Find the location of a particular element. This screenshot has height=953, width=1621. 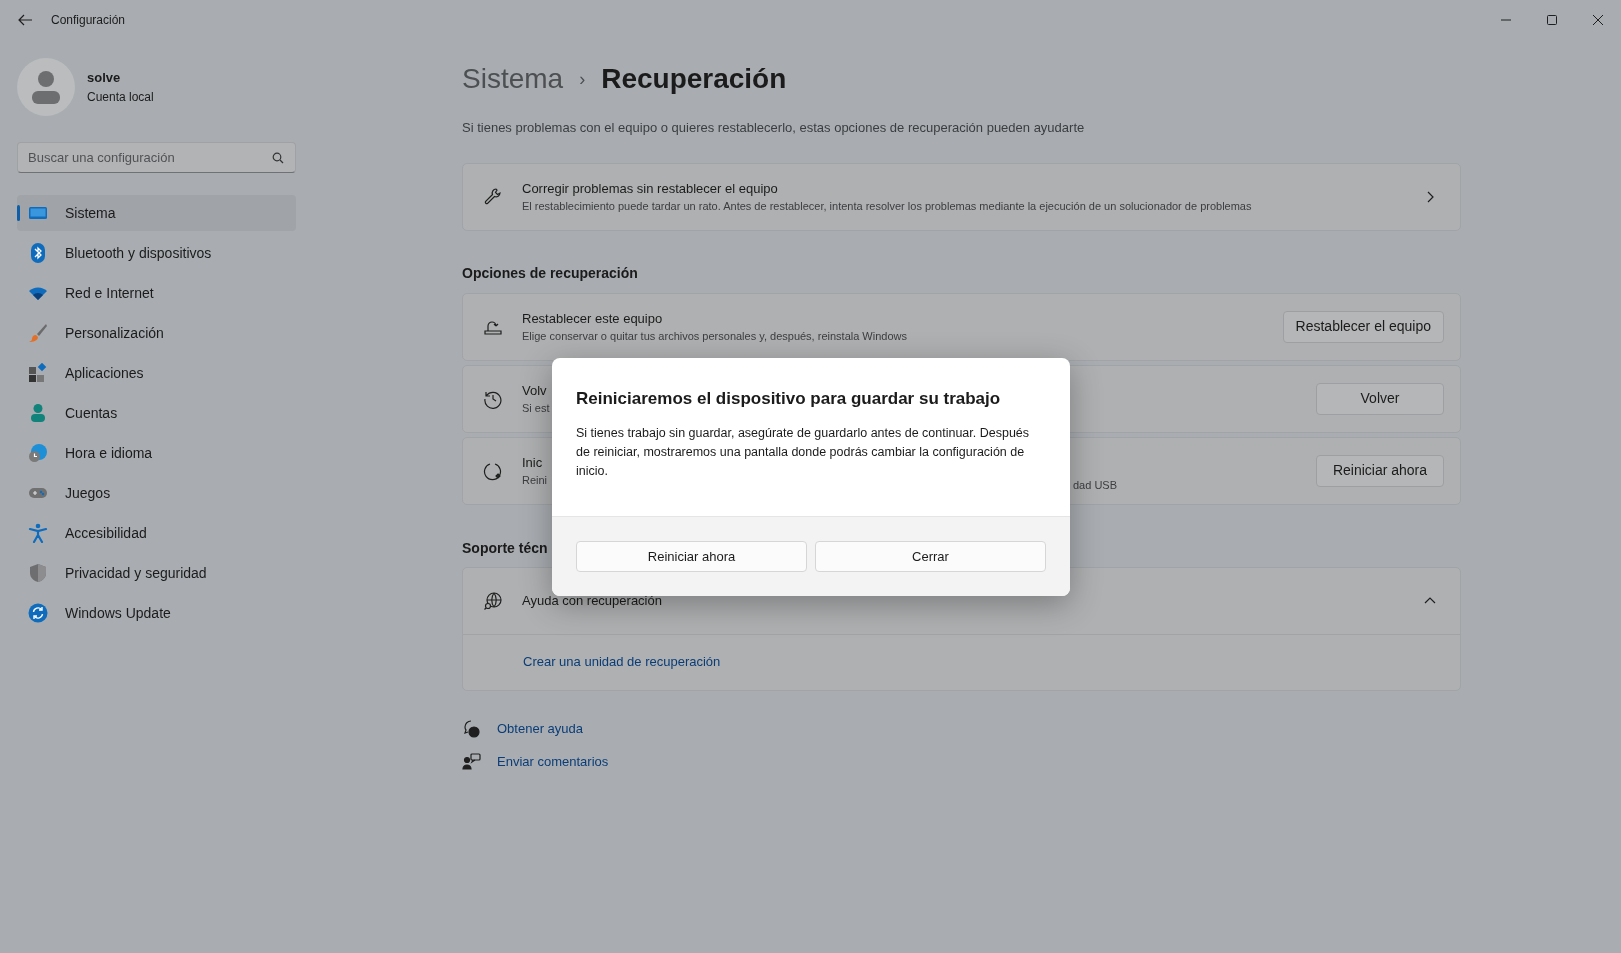

user-name: solve is located at coordinates (104, 78).